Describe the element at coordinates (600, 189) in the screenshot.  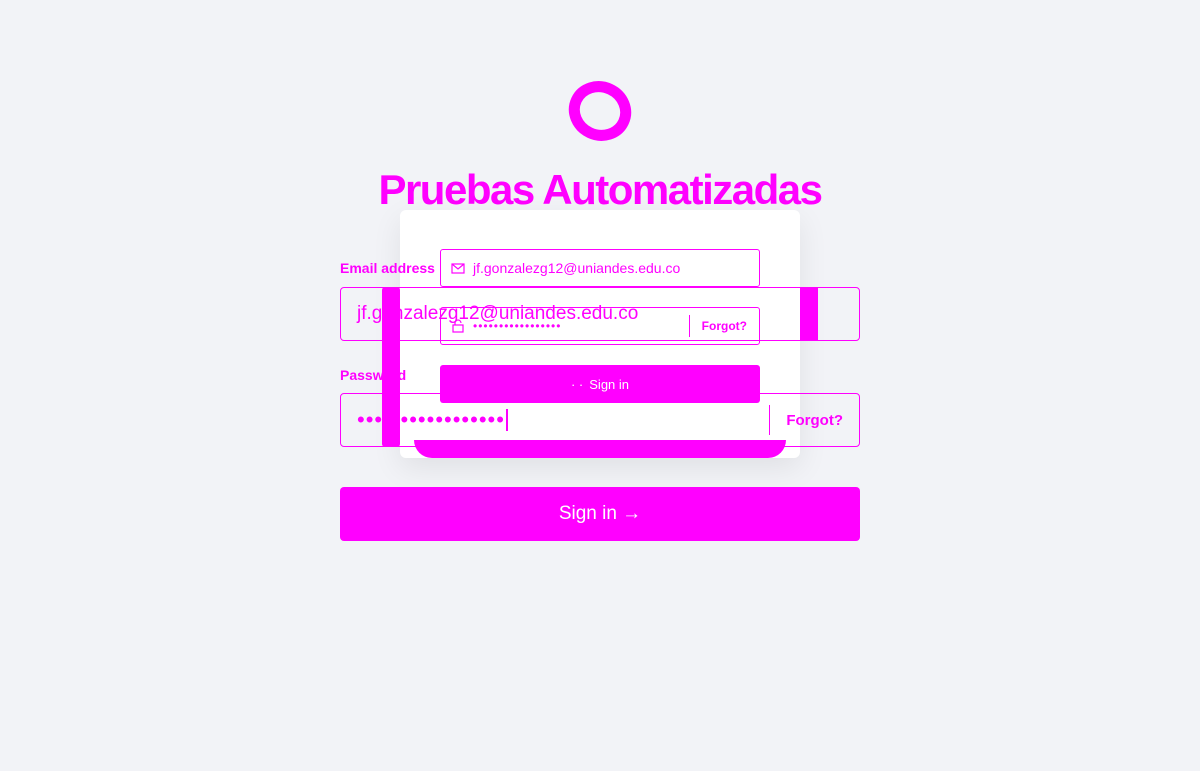
I see `page-title: Pruebas Automatizadas` at that location.